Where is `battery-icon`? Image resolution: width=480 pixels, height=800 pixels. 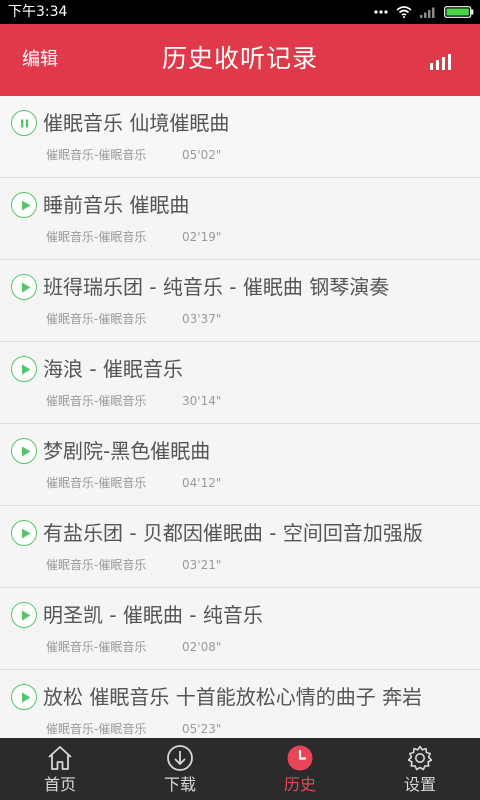
battery-icon is located at coordinates (459, 12).